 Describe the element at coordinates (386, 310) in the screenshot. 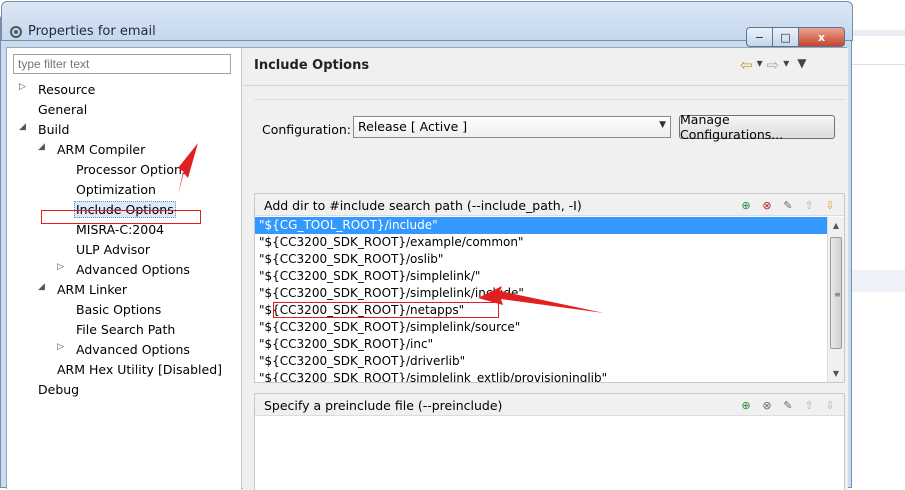

I see `annotation-box-netapps` at that location.